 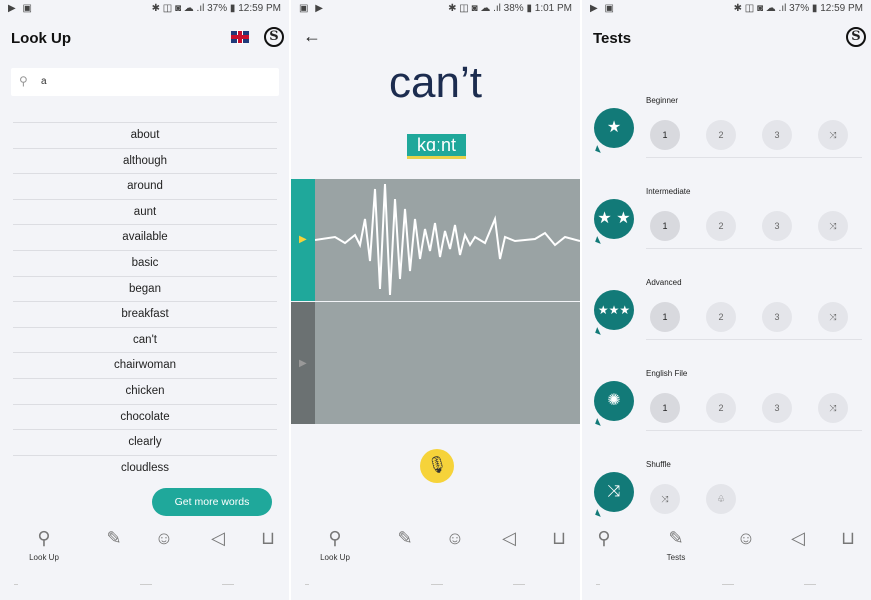 What do you see at coordinates (145, 314) in the screenshot?
I see `list-item: breakfast` at bounding box center [145, 314].